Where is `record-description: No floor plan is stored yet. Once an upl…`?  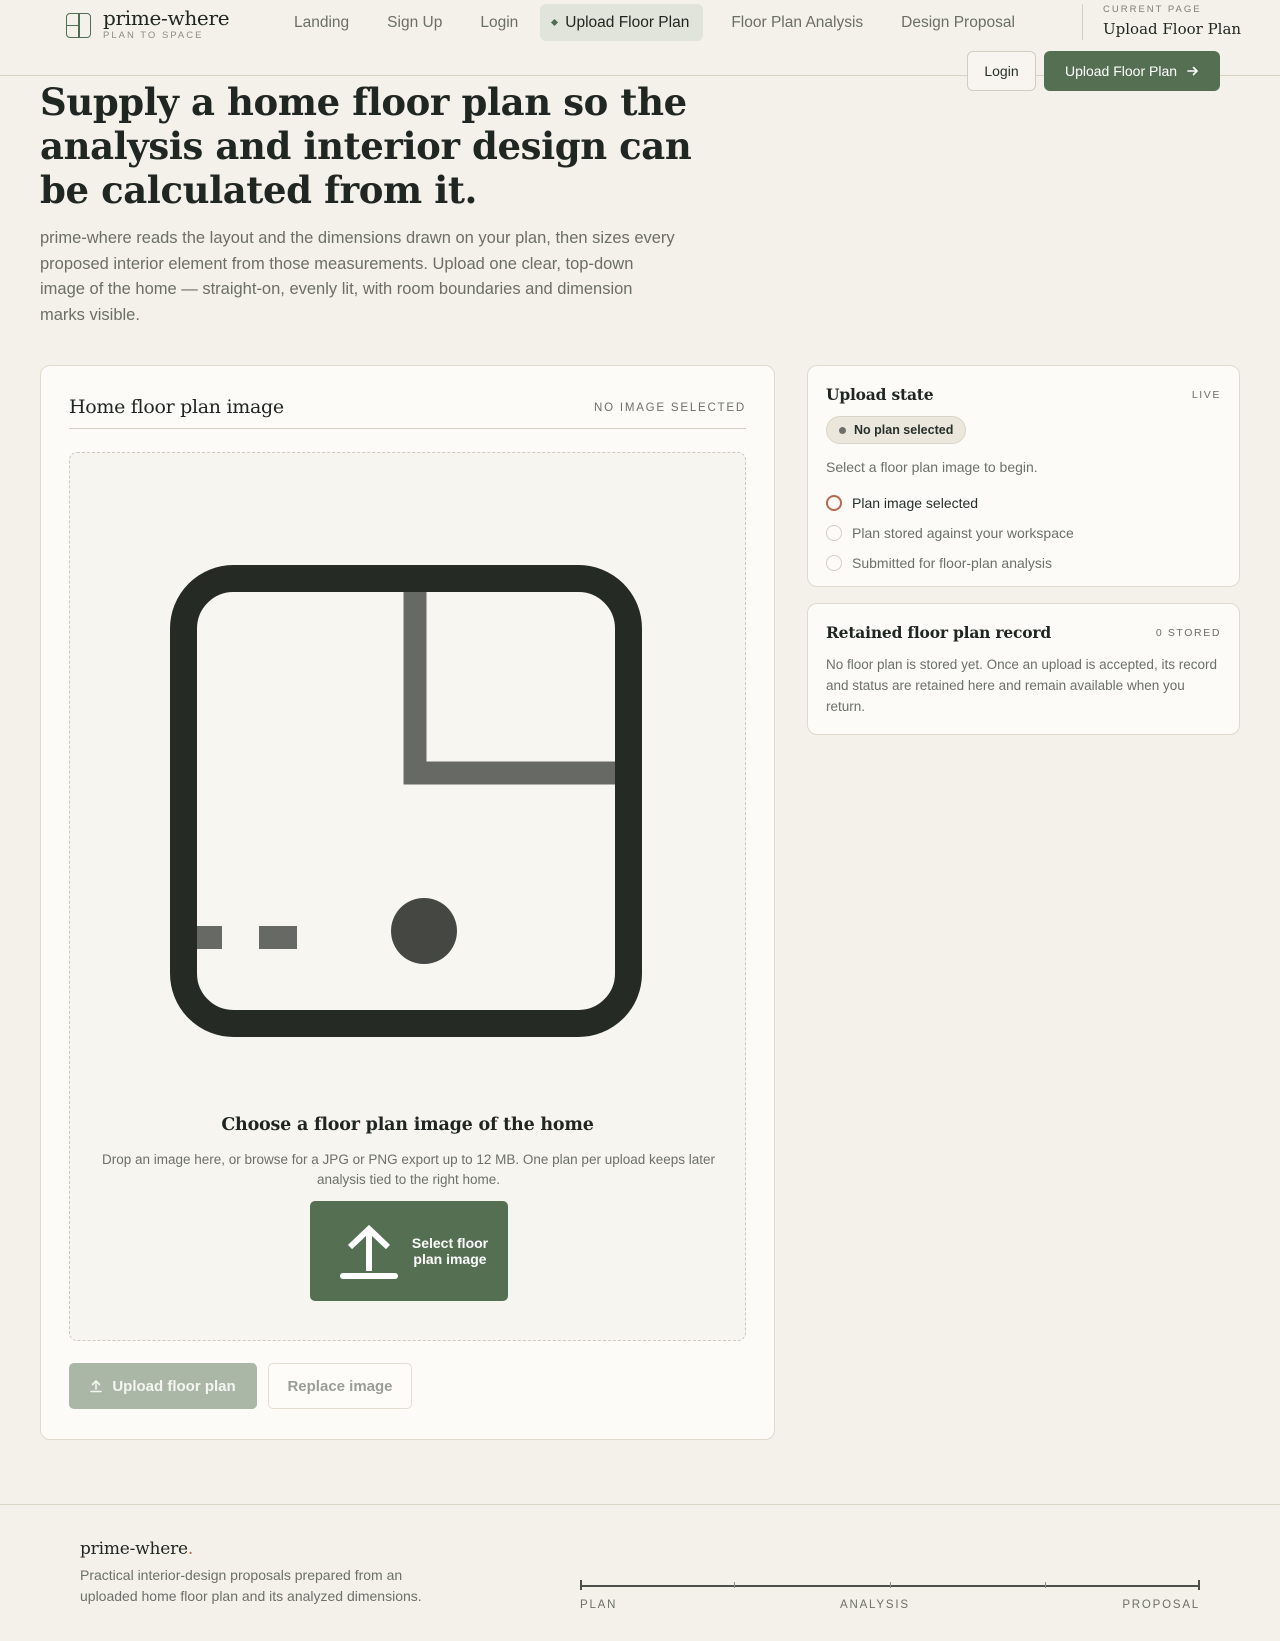 record-description: No floor plan is stored yet. Once an upl… is located at coordinates (1021, 685).